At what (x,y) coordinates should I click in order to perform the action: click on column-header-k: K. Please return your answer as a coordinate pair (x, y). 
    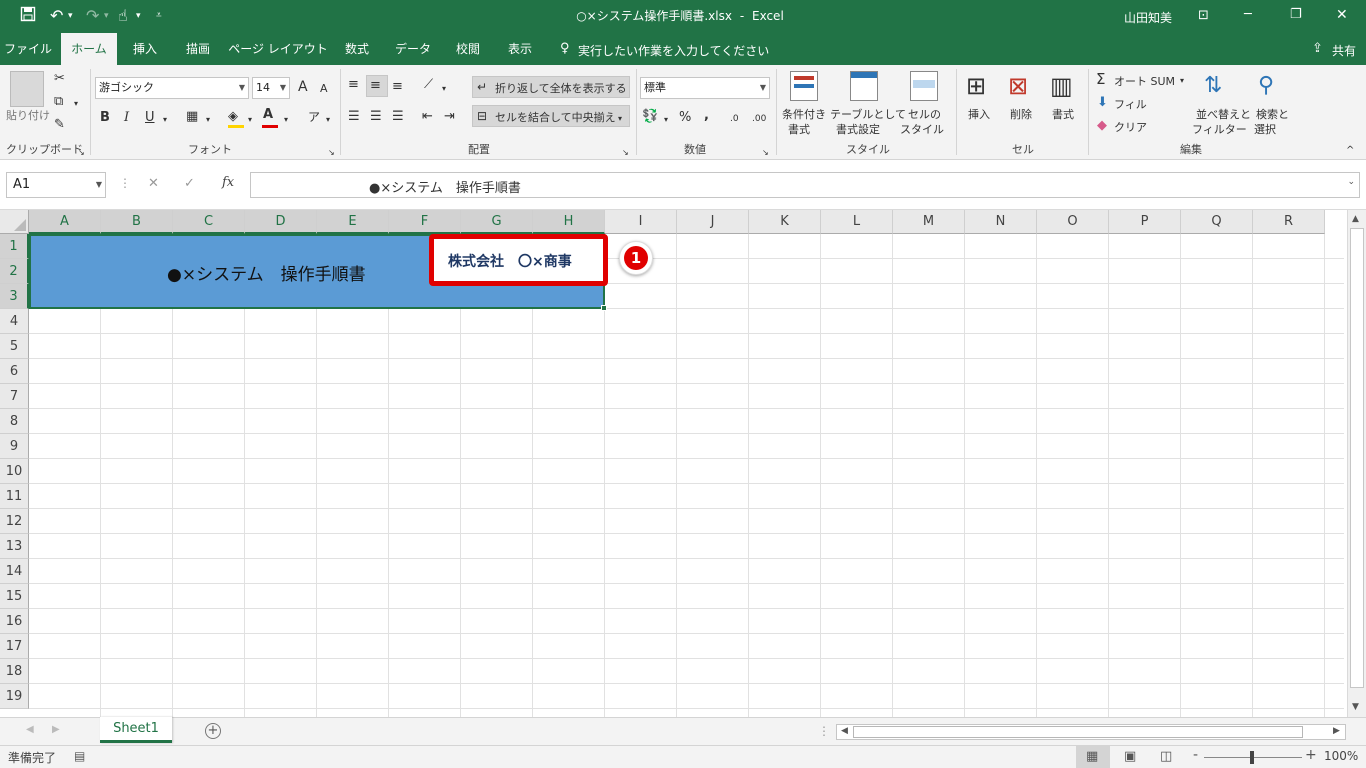
    Looking at the image, I should click on (785, 222).